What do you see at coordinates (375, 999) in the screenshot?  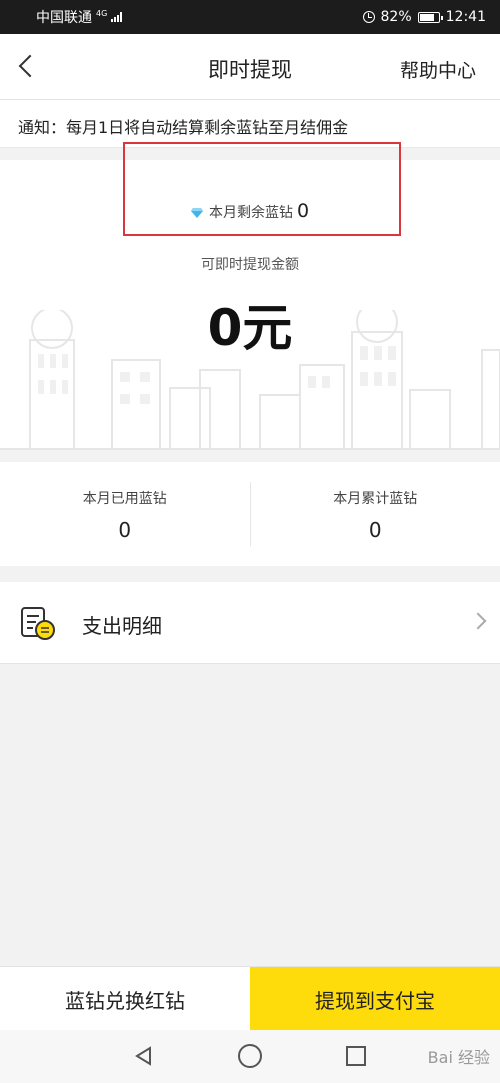 I see `withdraw-alipay-button: 提现到支付宝` at bounding box center [375, 999].